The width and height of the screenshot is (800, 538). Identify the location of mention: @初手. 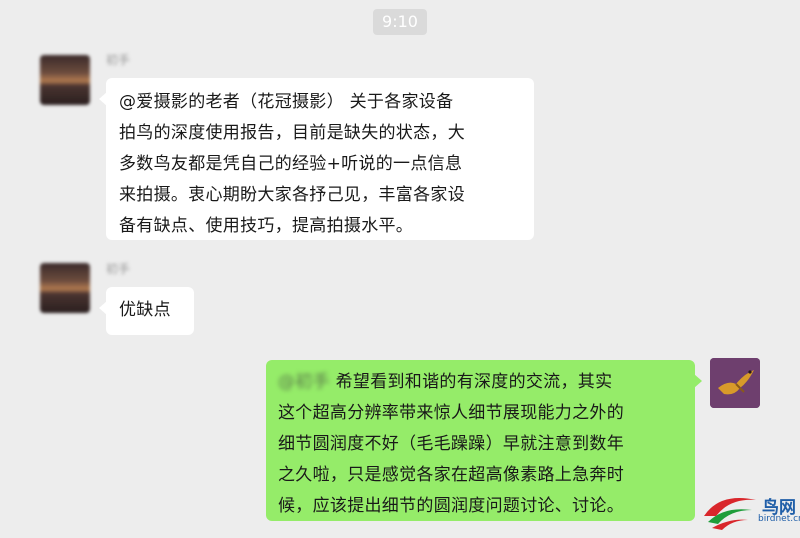
(304, 382).